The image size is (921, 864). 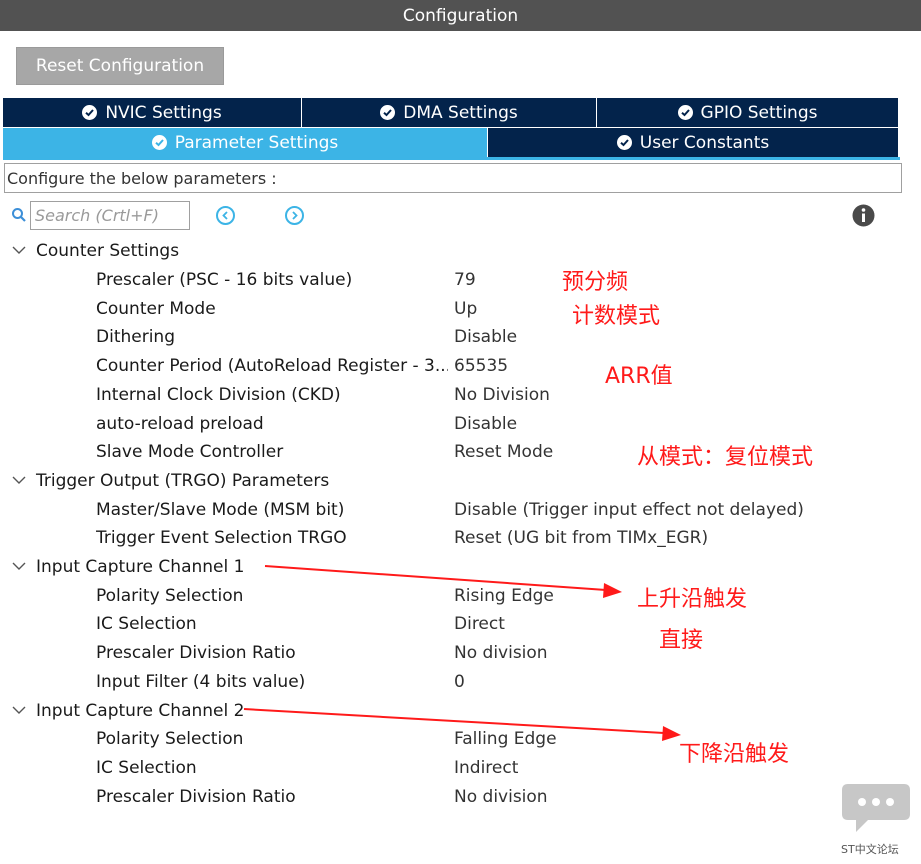 What do you see at coordinates (876, 812) in the screenshot?
I see `chat-bubble-icon` at bounding box center [876, 812].